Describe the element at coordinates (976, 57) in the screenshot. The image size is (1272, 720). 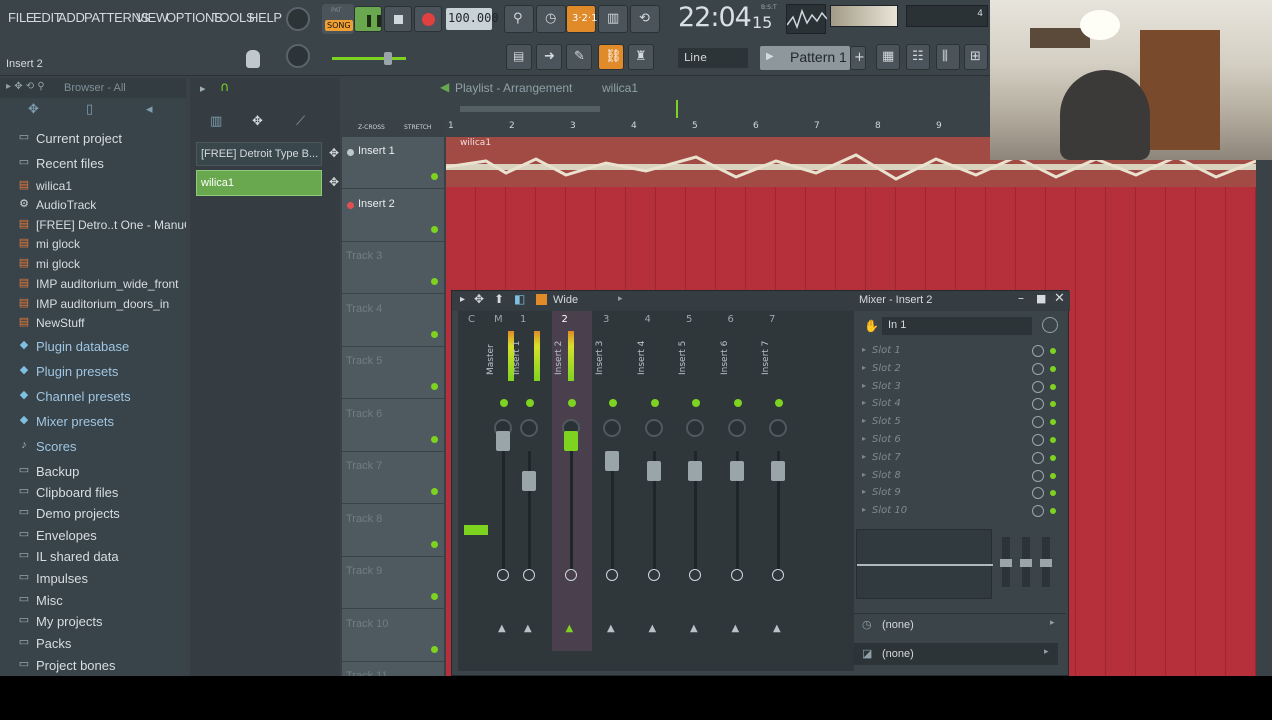
I see `view-browser-button: ⊞` at that location.